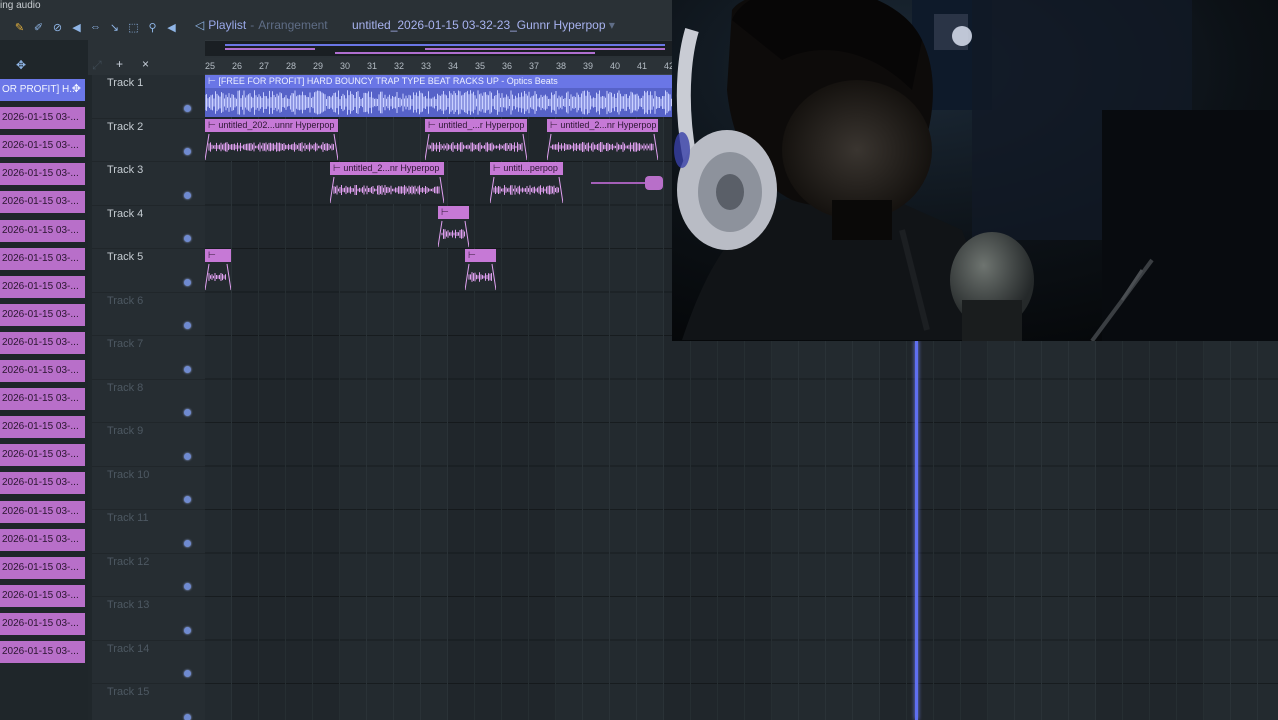 The height and width of the screenshot is (720, 1278). Describe the element at coordinates (119, 64) in the screenshot. I see `add-icon: +` at that location.